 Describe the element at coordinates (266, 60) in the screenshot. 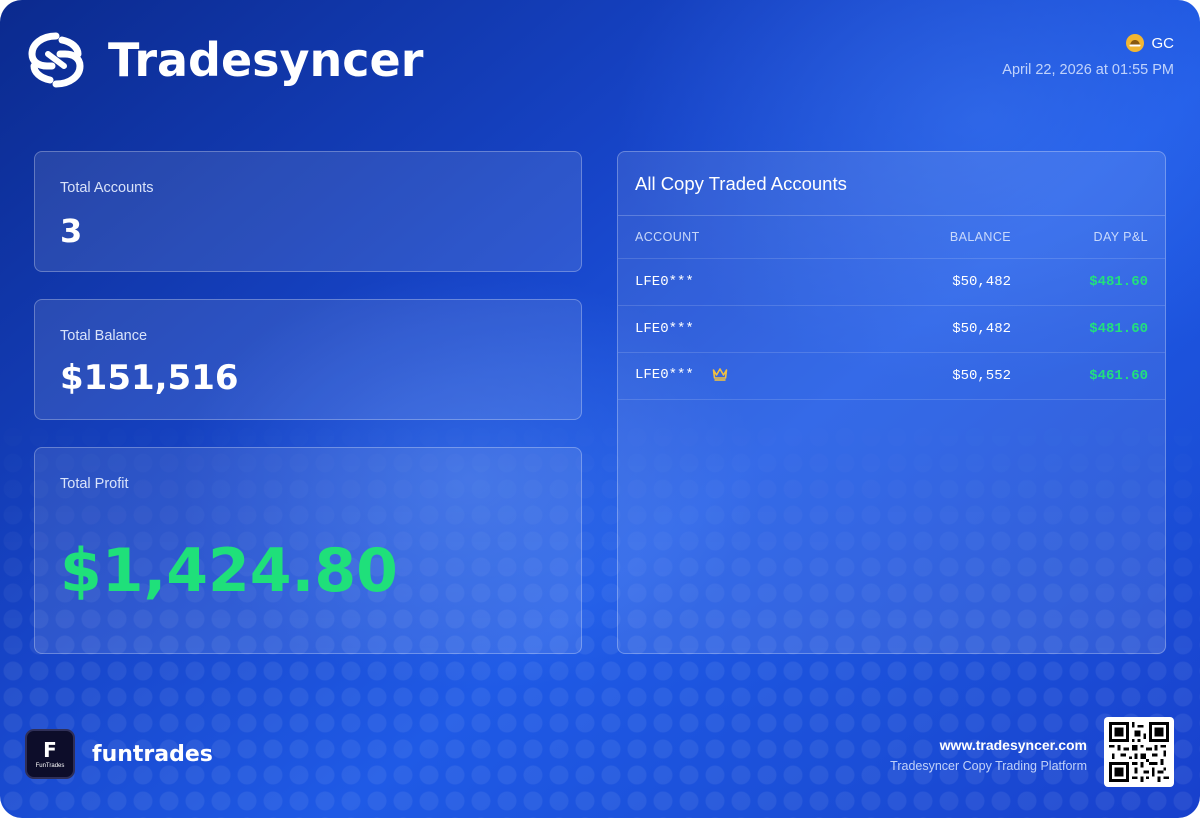

I see `brand-name: Tradesyncer` at that location.